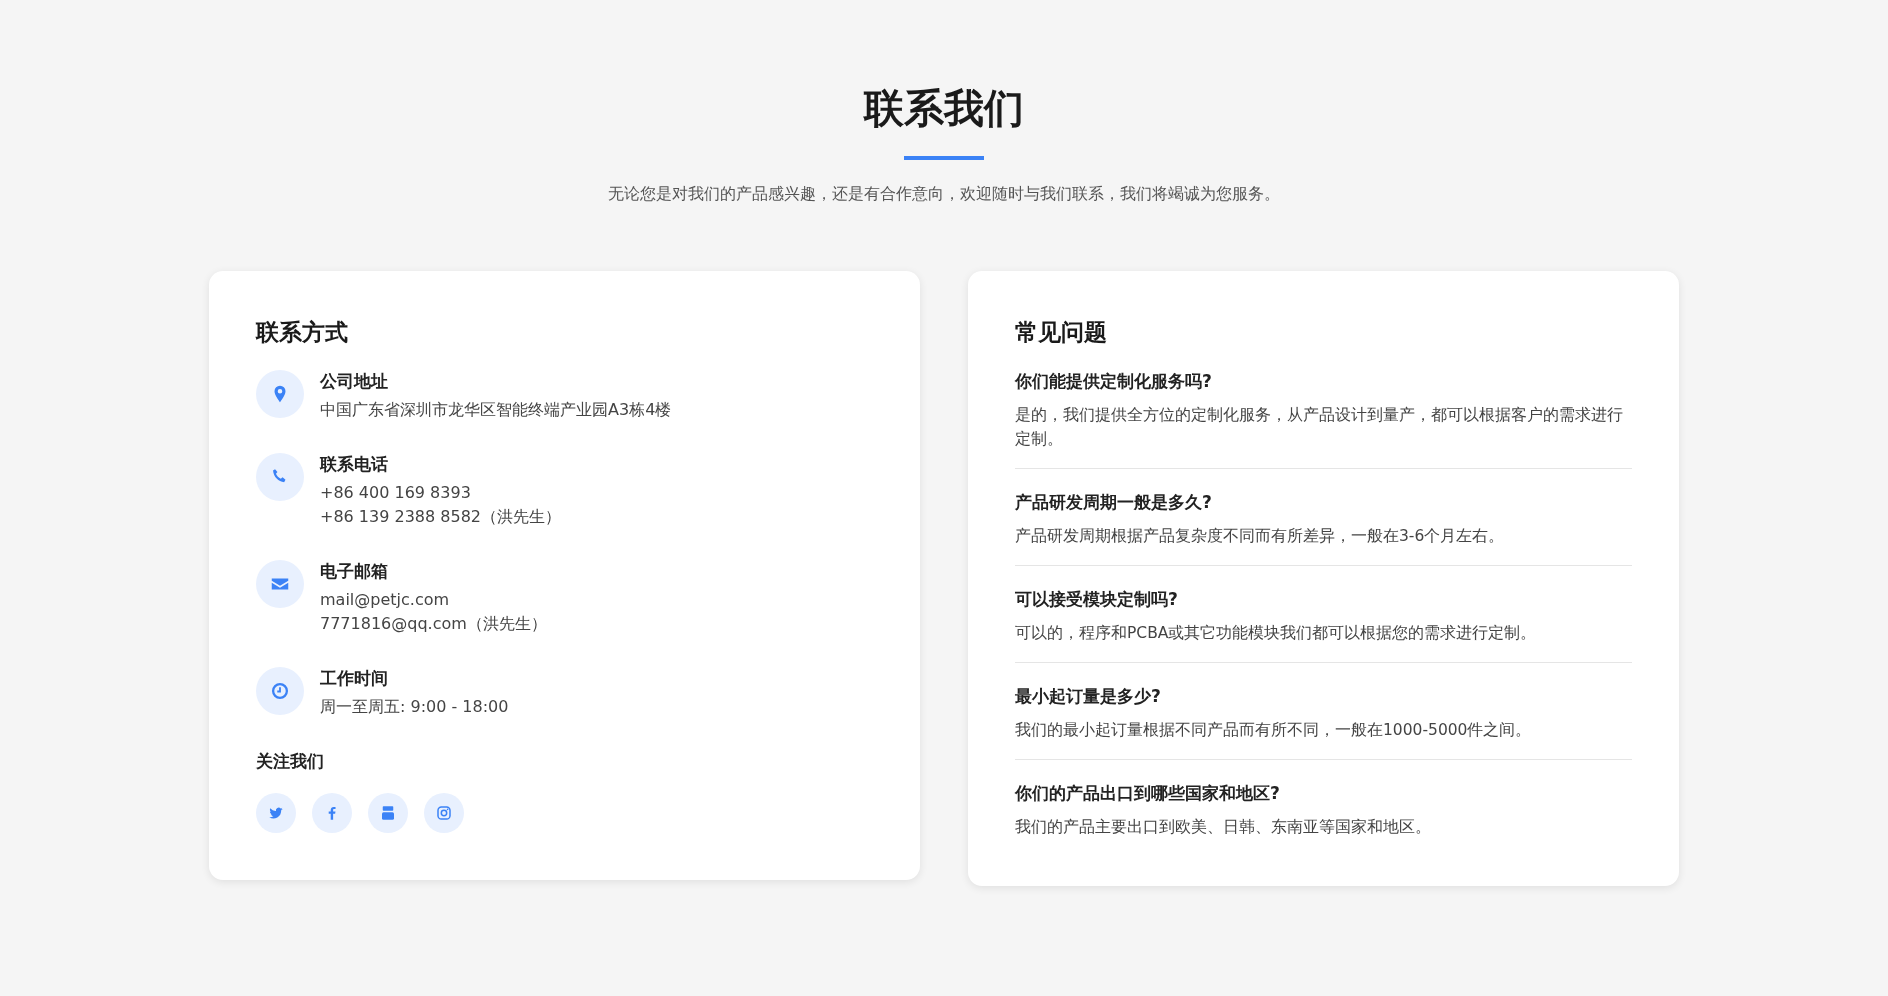  Describe the element at coordinates (1319, 427) in the screenshot. I see `faq-answer: 是的，我们提供全方位的定制化服务，从产品设计到量产，都可以根据客户的需求进行定制。` at that location.